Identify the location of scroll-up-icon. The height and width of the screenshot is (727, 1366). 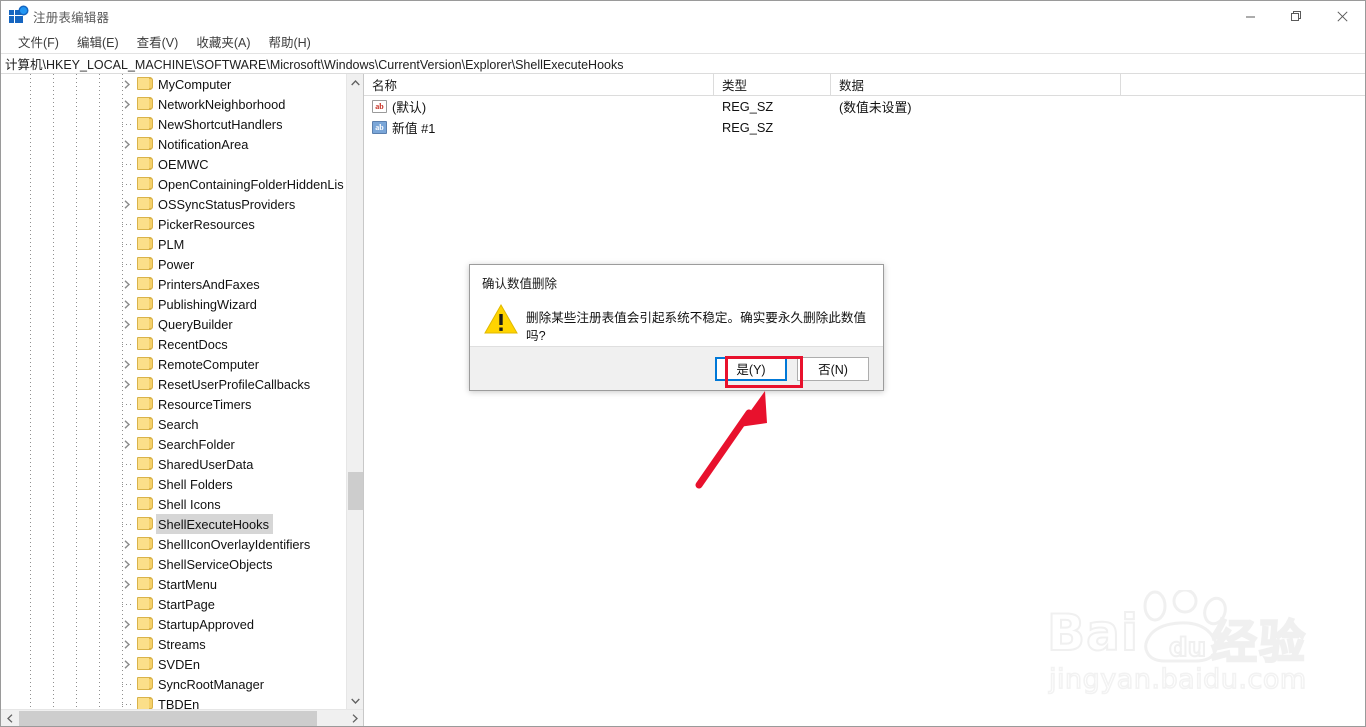
(355, 82).